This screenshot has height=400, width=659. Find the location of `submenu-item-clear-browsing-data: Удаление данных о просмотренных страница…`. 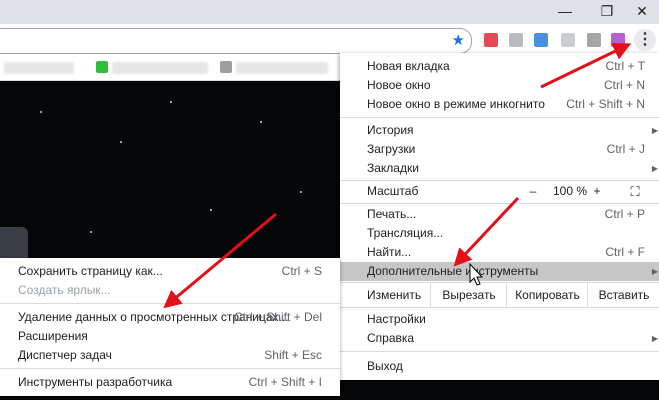

submenu-item-clear-browsing-data: Удаление данных о просмотренных страница… is located at coordinates (170, 317).